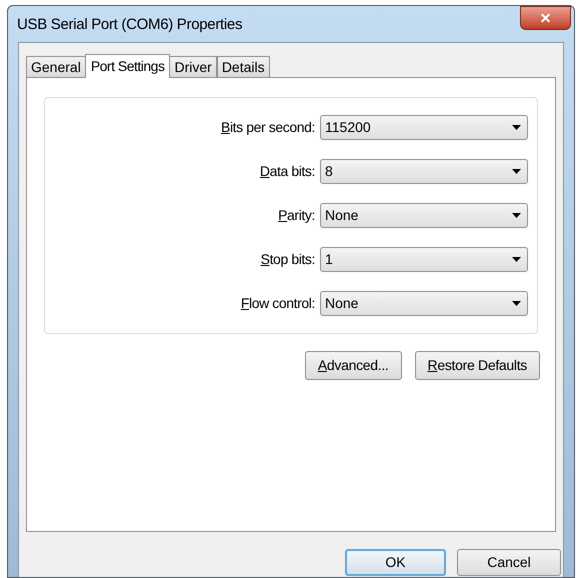 The width and height of the screenshot is (581, 578). Describe the element at coordinates (129, 25) in the screenshot. I see `window-title: USB Serial Port (COM6) Properties` at that location.